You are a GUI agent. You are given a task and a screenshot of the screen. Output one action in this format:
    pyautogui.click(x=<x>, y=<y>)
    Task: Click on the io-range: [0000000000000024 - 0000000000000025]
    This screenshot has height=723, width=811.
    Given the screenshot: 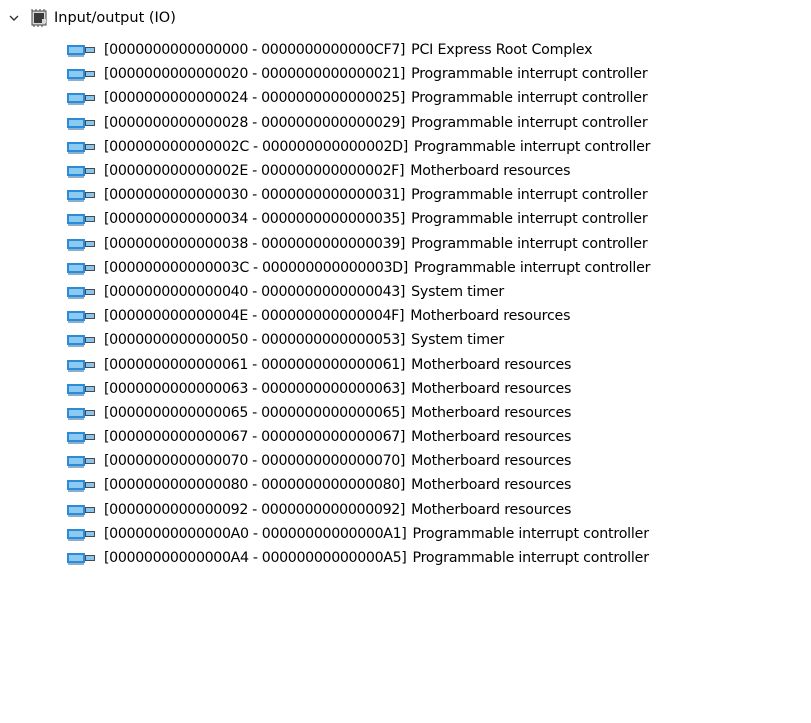 What is the action you would take?
    pyautogui.click(x=255, y=98)
    